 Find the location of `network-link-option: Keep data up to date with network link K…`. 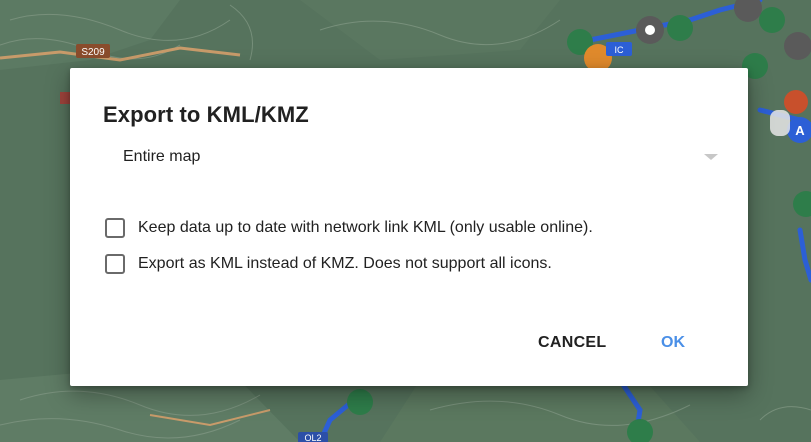

network-link-option: Keep data up to date with network link K… is located at coordinates (349, 228).